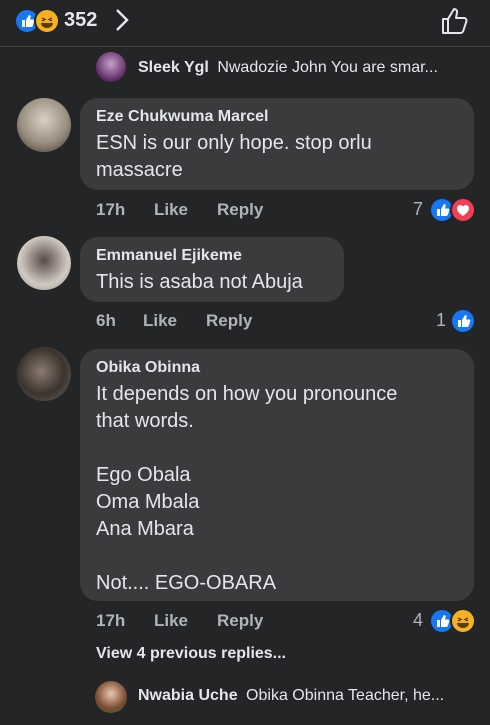 The image size is (490, 725). What do you see at coordinates (455, 23) in the screenshot?
I see `thumbs-up-outline-icon` at bounding box center [455, 23].